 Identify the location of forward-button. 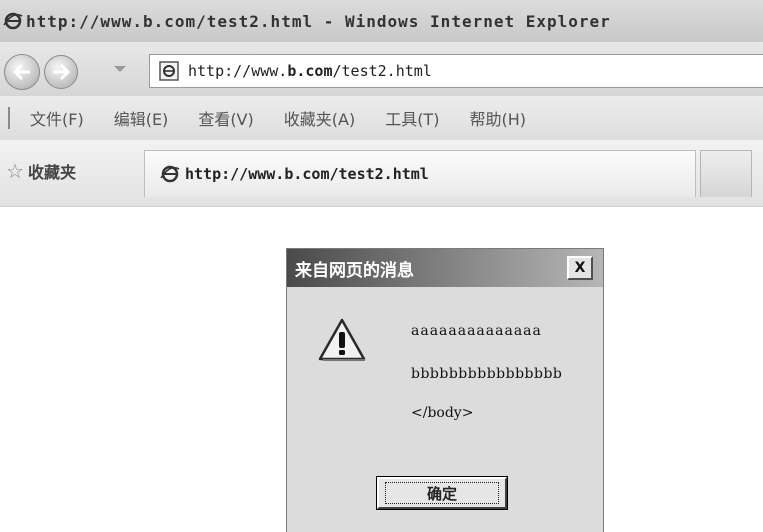
(61, 72).